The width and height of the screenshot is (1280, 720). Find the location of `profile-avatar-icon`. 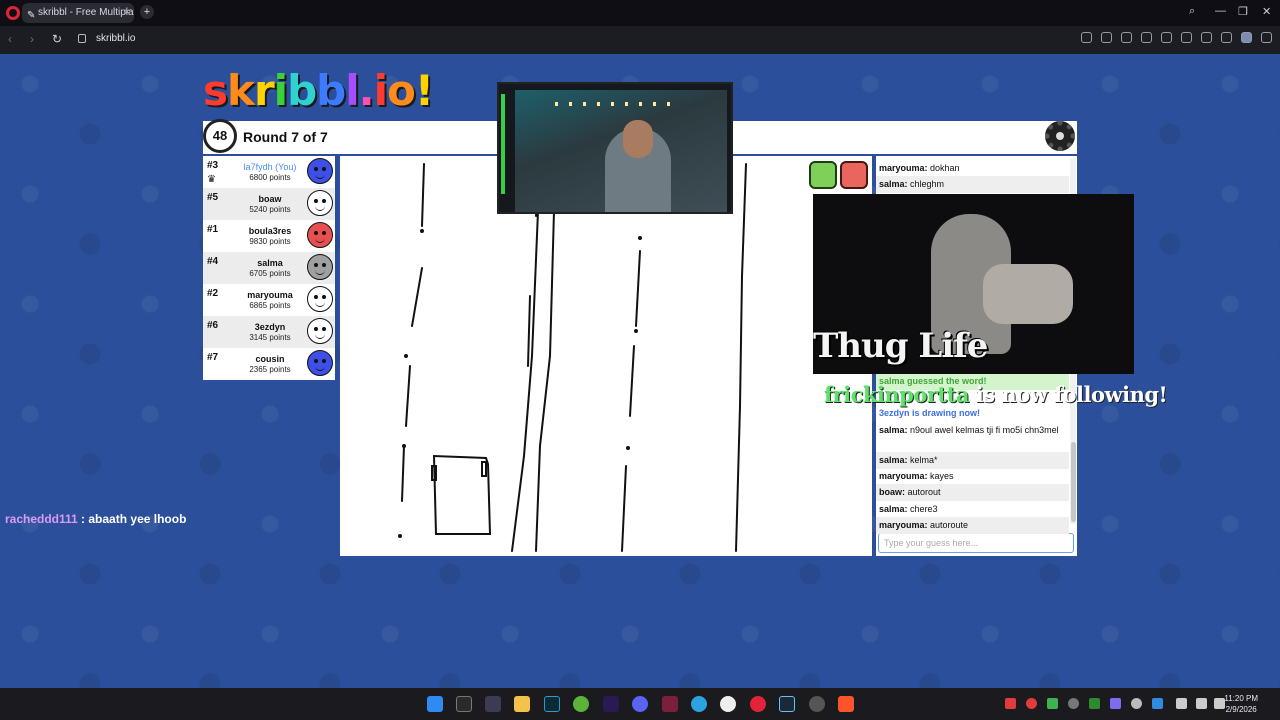

profile-avatar-icon is located at coordinates (1246, 37).